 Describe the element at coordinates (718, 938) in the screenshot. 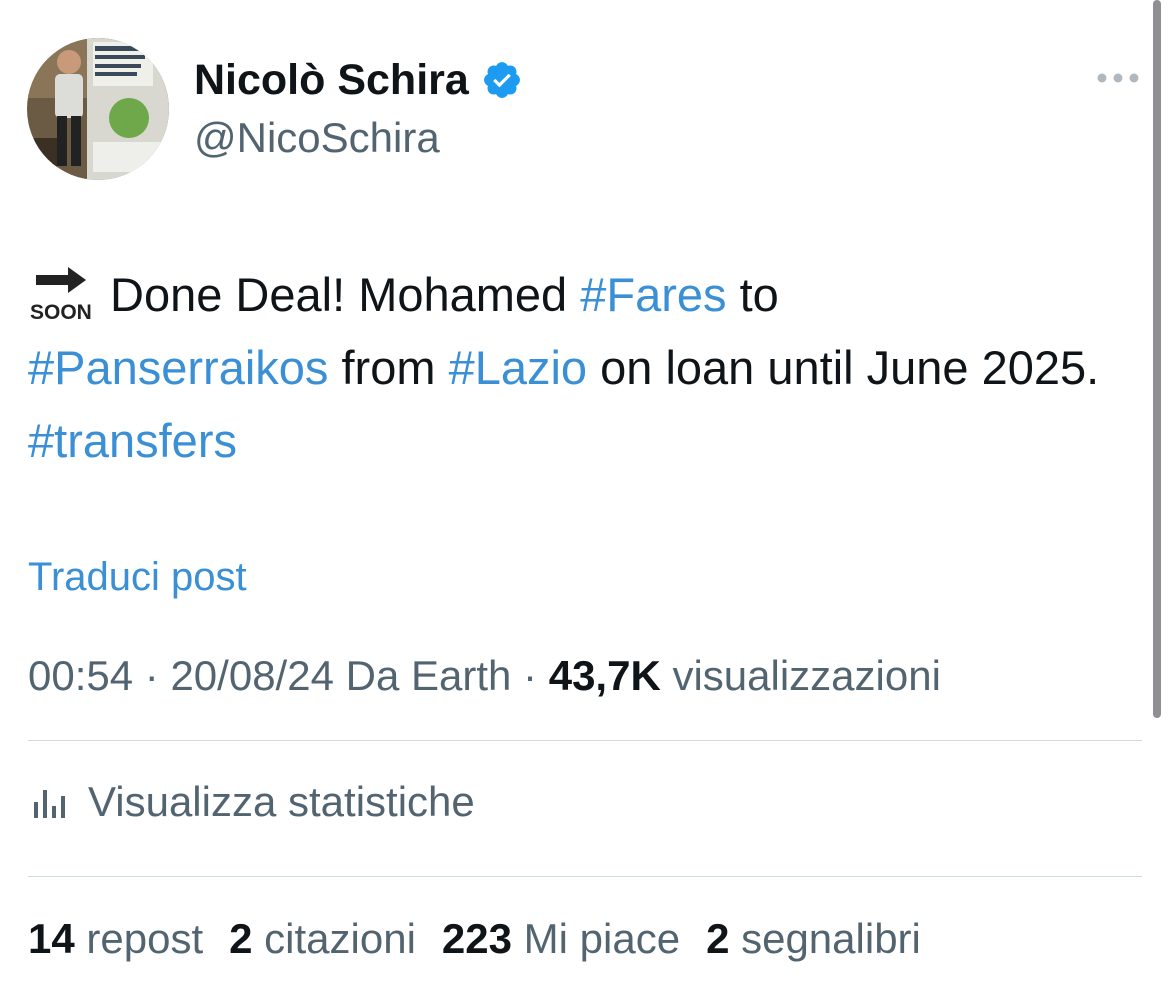

I see `bookmarks-count: 2` at that location.